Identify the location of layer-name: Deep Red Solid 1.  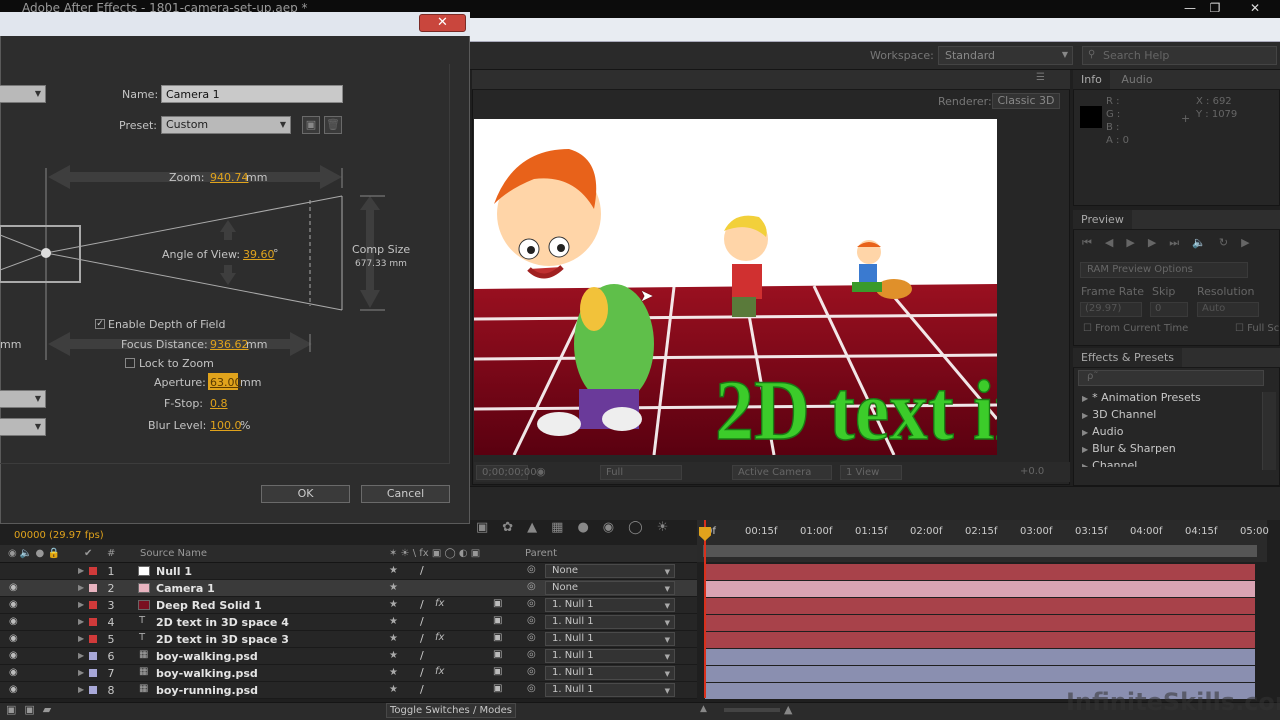
(209, 605).